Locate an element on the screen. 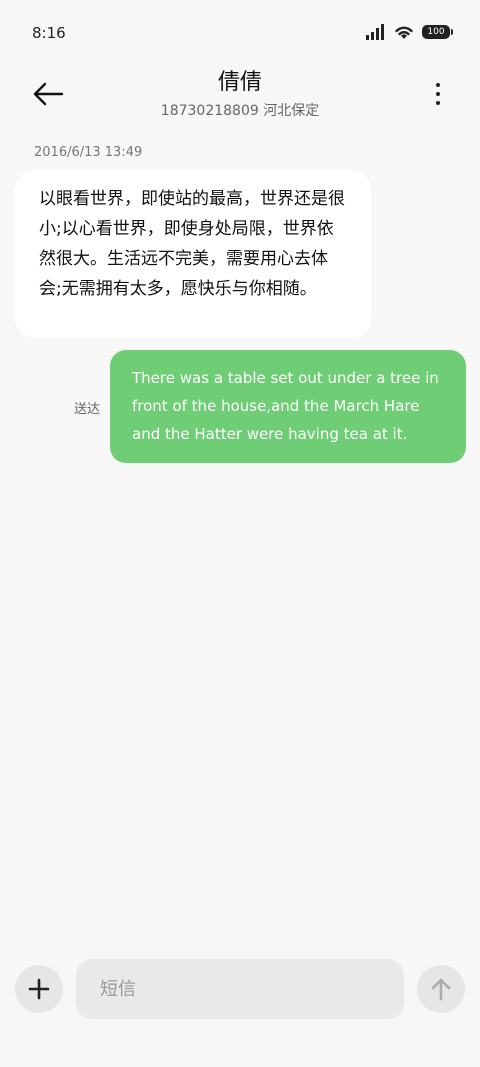  add-attachment-button is located at coordinates (39, 989).